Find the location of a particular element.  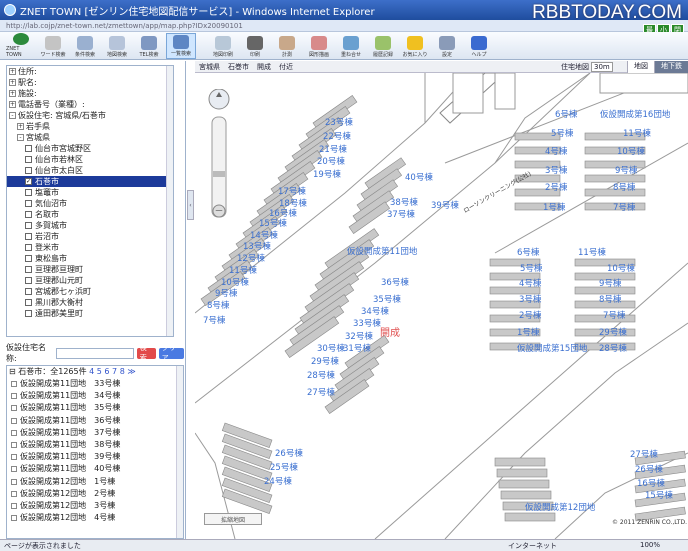

tree-item: ✓ 石巻市 is located at coordinates (90, 181).